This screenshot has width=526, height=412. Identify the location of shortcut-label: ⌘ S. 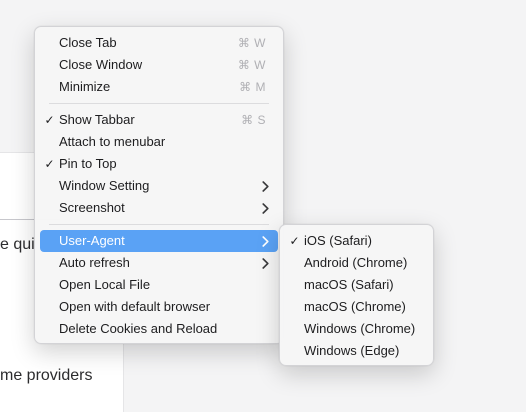
(253, 120).